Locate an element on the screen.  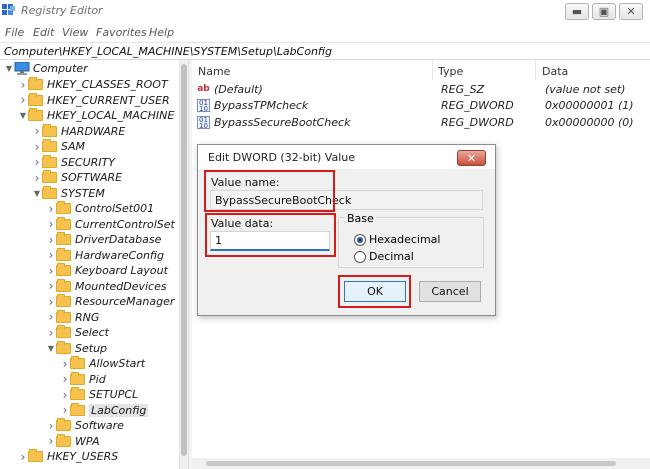
tree-scrollbar is located at coordinates (183, 264).